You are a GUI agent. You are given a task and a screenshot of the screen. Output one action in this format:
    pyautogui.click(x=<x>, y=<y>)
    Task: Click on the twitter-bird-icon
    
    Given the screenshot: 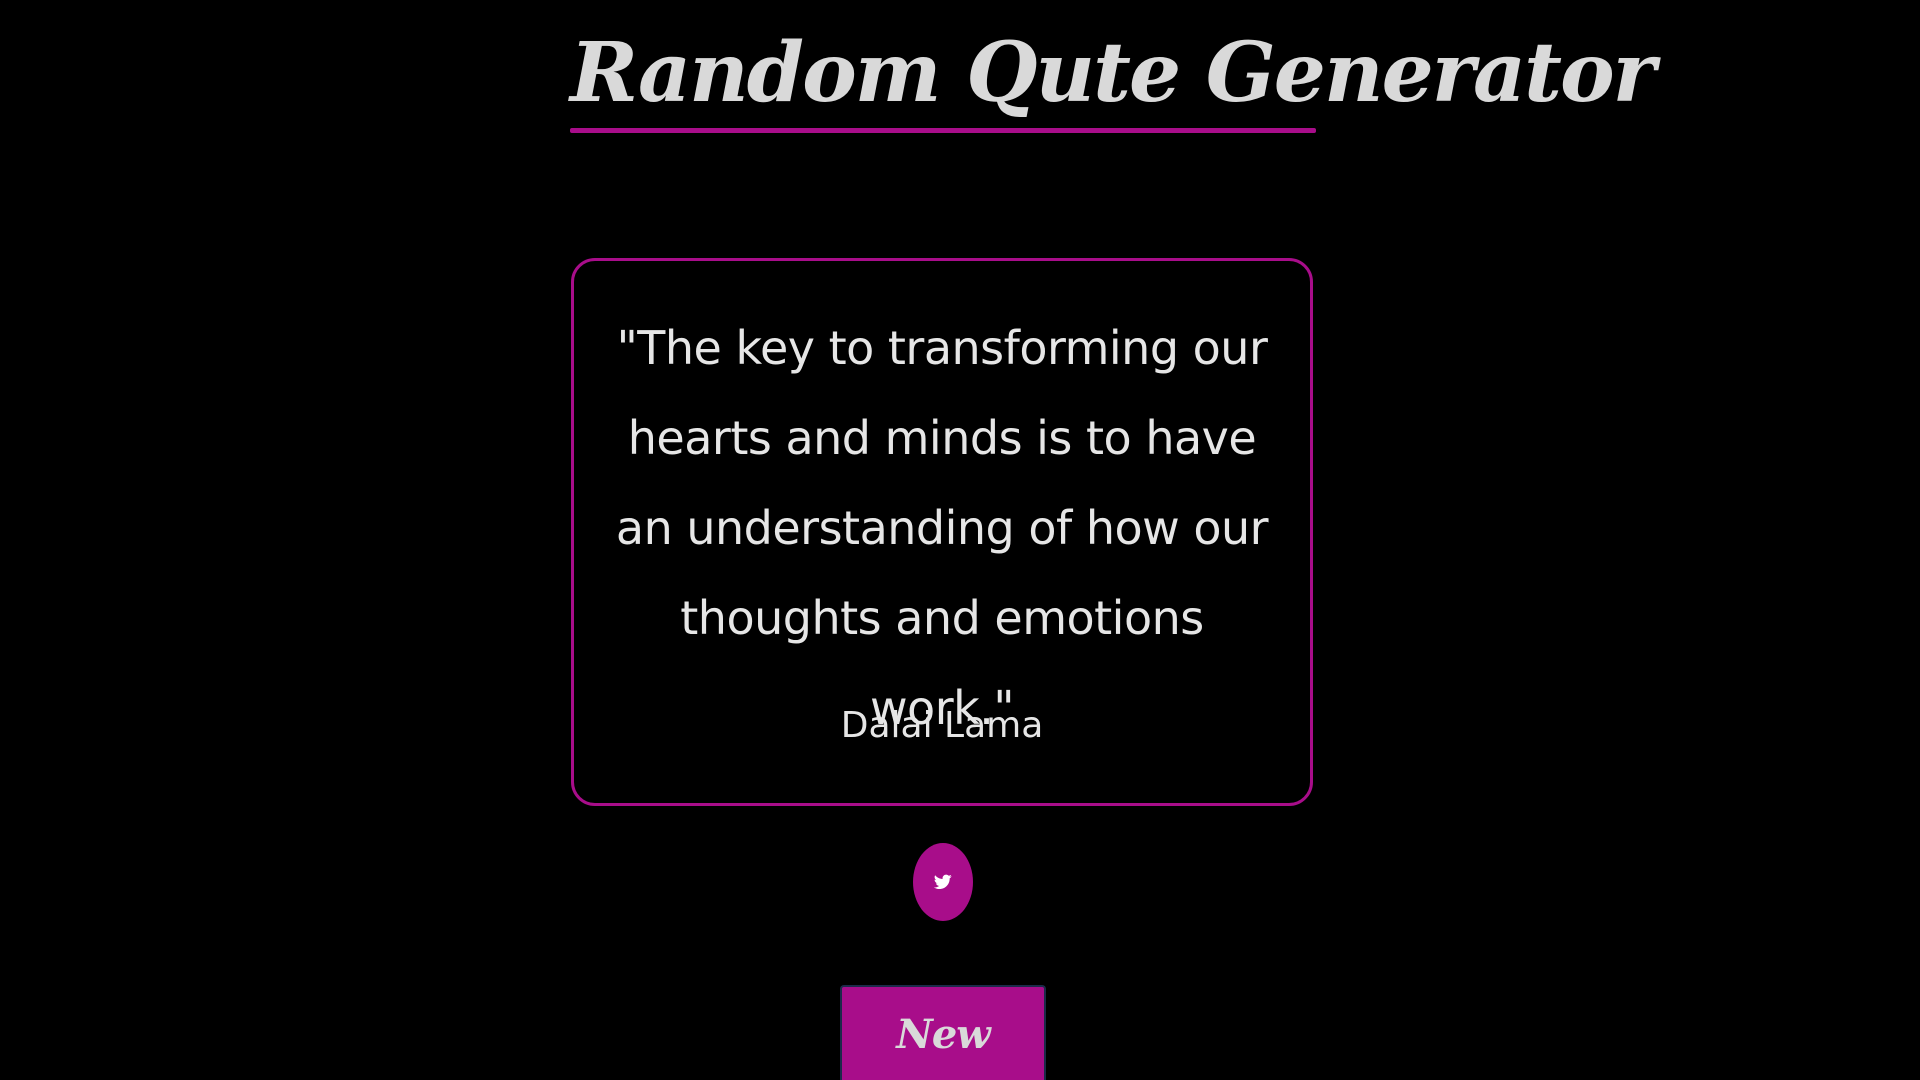 What is the action you would take?
    pyautogui.click(x=943, y=882)
    